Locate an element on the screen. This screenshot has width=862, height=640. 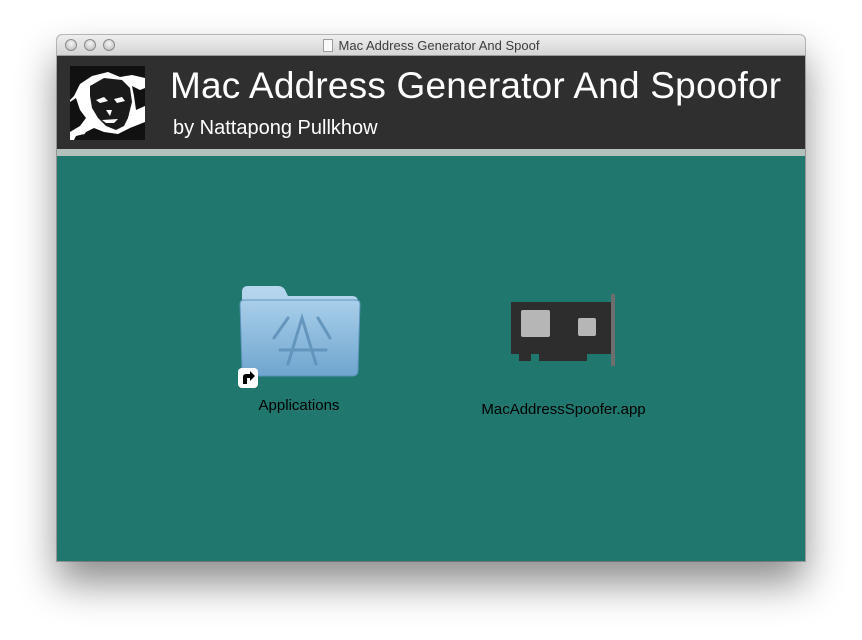
app-bundle-label: MacAddressSpoofer.app is located at coordinates (563, 409).